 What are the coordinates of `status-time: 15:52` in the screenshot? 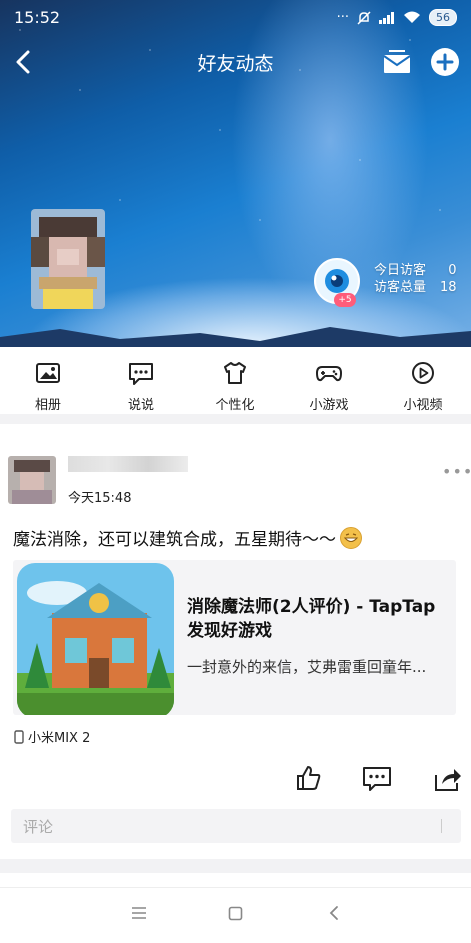 It's located at (37, 17).